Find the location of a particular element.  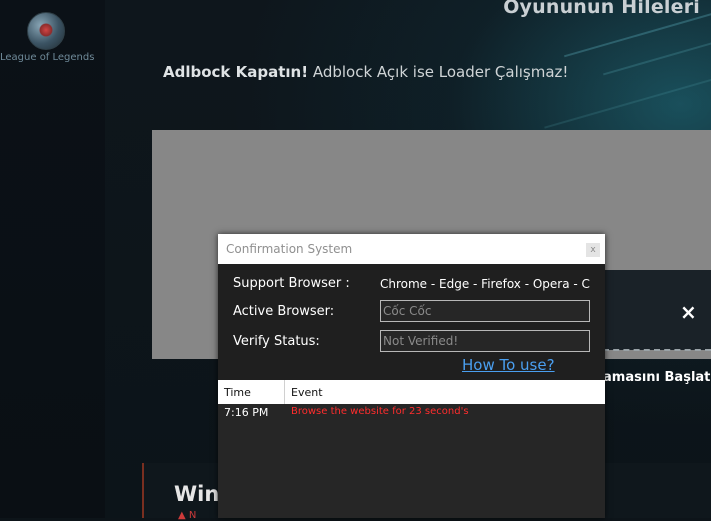

game-avatar-icon is located at coordinates (46, 31).